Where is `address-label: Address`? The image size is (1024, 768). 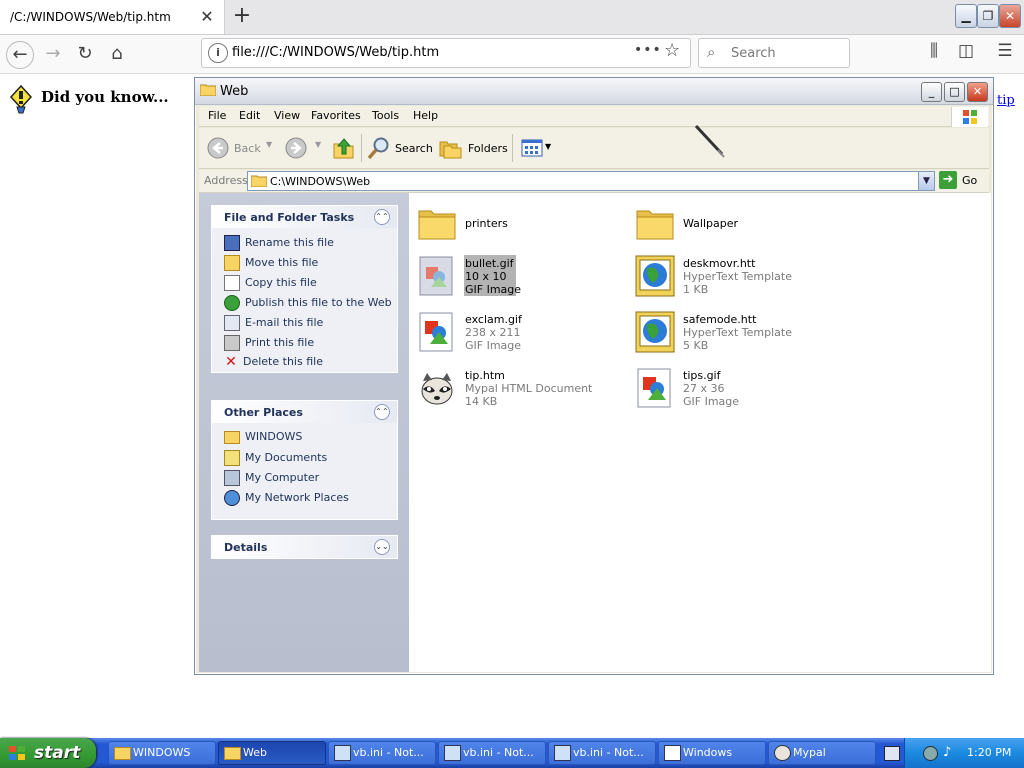 address-label: Address is located at coordinates (226, 180).